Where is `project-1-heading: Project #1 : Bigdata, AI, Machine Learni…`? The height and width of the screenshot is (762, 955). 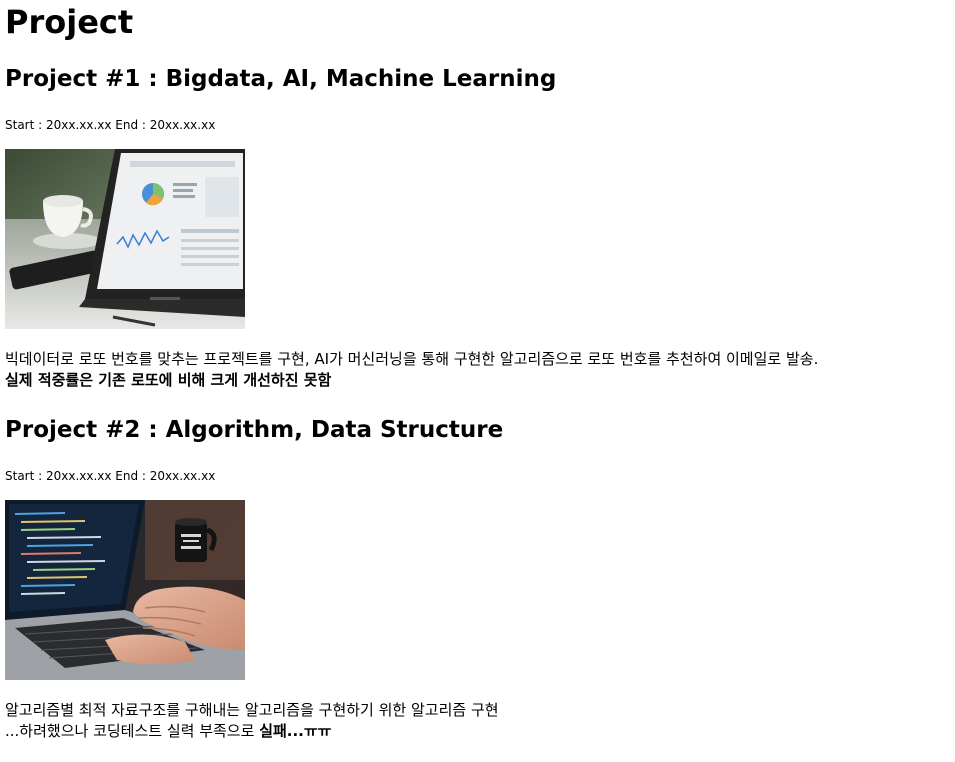 project-1-heading: Project #1 : Bigdata, AI, Machine Learni… is located at coordinates (281, 79).